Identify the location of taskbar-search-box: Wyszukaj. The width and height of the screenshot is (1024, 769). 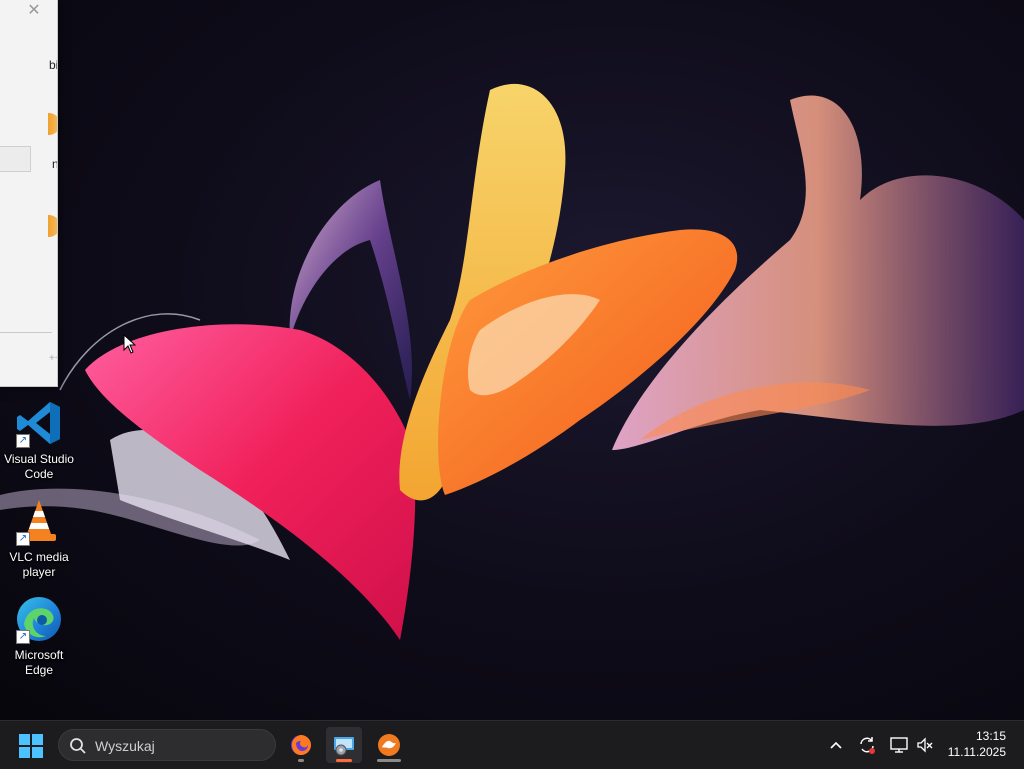
(167, 745).